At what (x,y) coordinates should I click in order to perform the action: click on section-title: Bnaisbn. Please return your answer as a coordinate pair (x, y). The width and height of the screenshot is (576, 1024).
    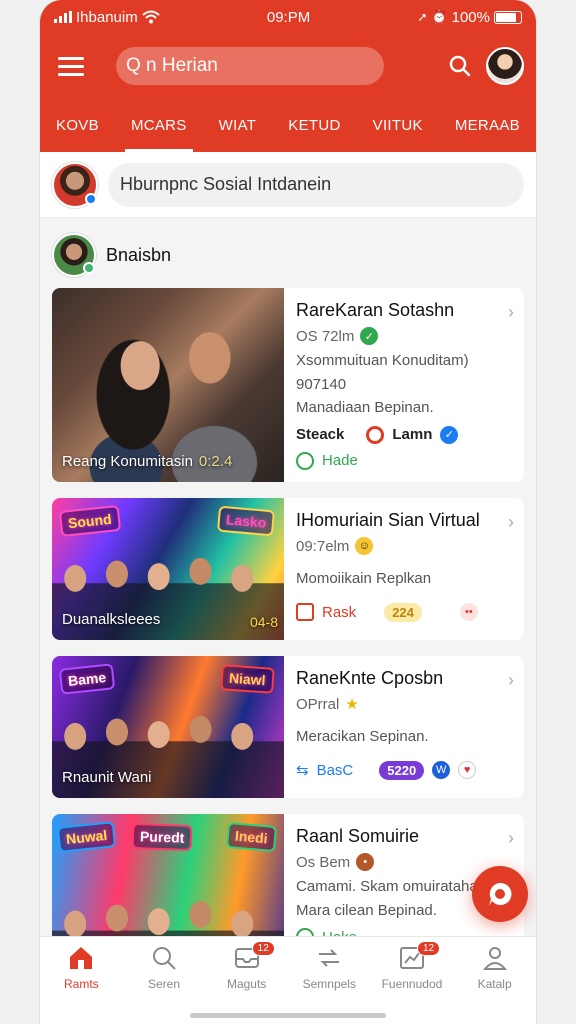
    Looking at the image, I should click on (139, 254).